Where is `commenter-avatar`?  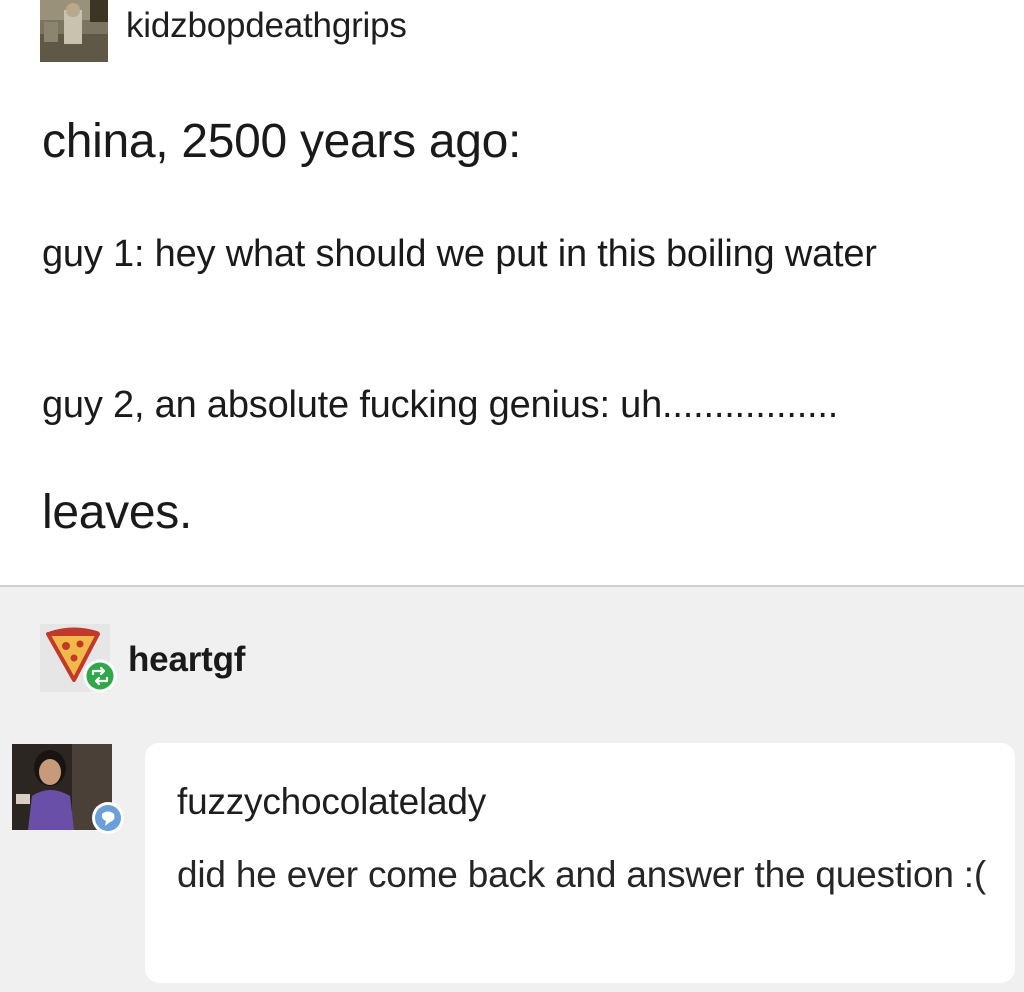 commenter-avatar is located at coordinates (68, 794).